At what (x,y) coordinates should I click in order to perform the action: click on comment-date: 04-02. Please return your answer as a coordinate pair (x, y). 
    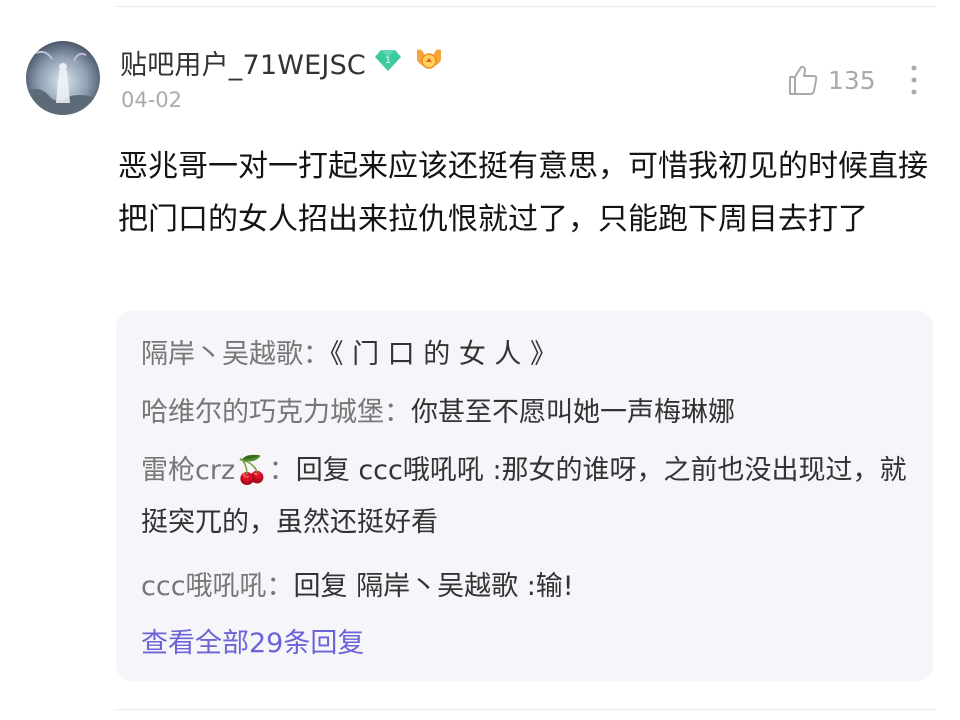
    Looking at the image, I should click on (152, 100).